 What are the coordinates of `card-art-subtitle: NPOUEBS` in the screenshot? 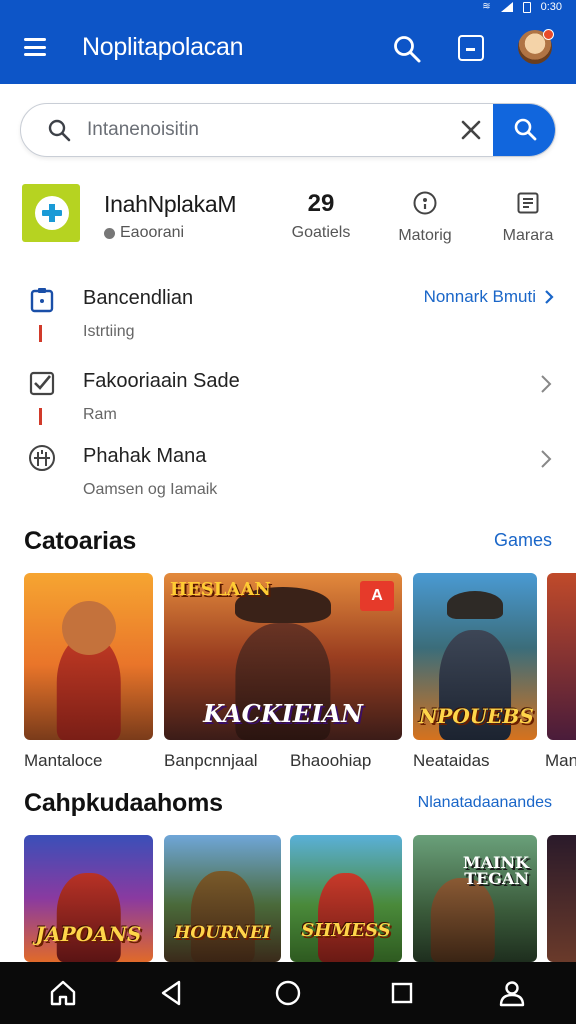 It's located at (476, 716).